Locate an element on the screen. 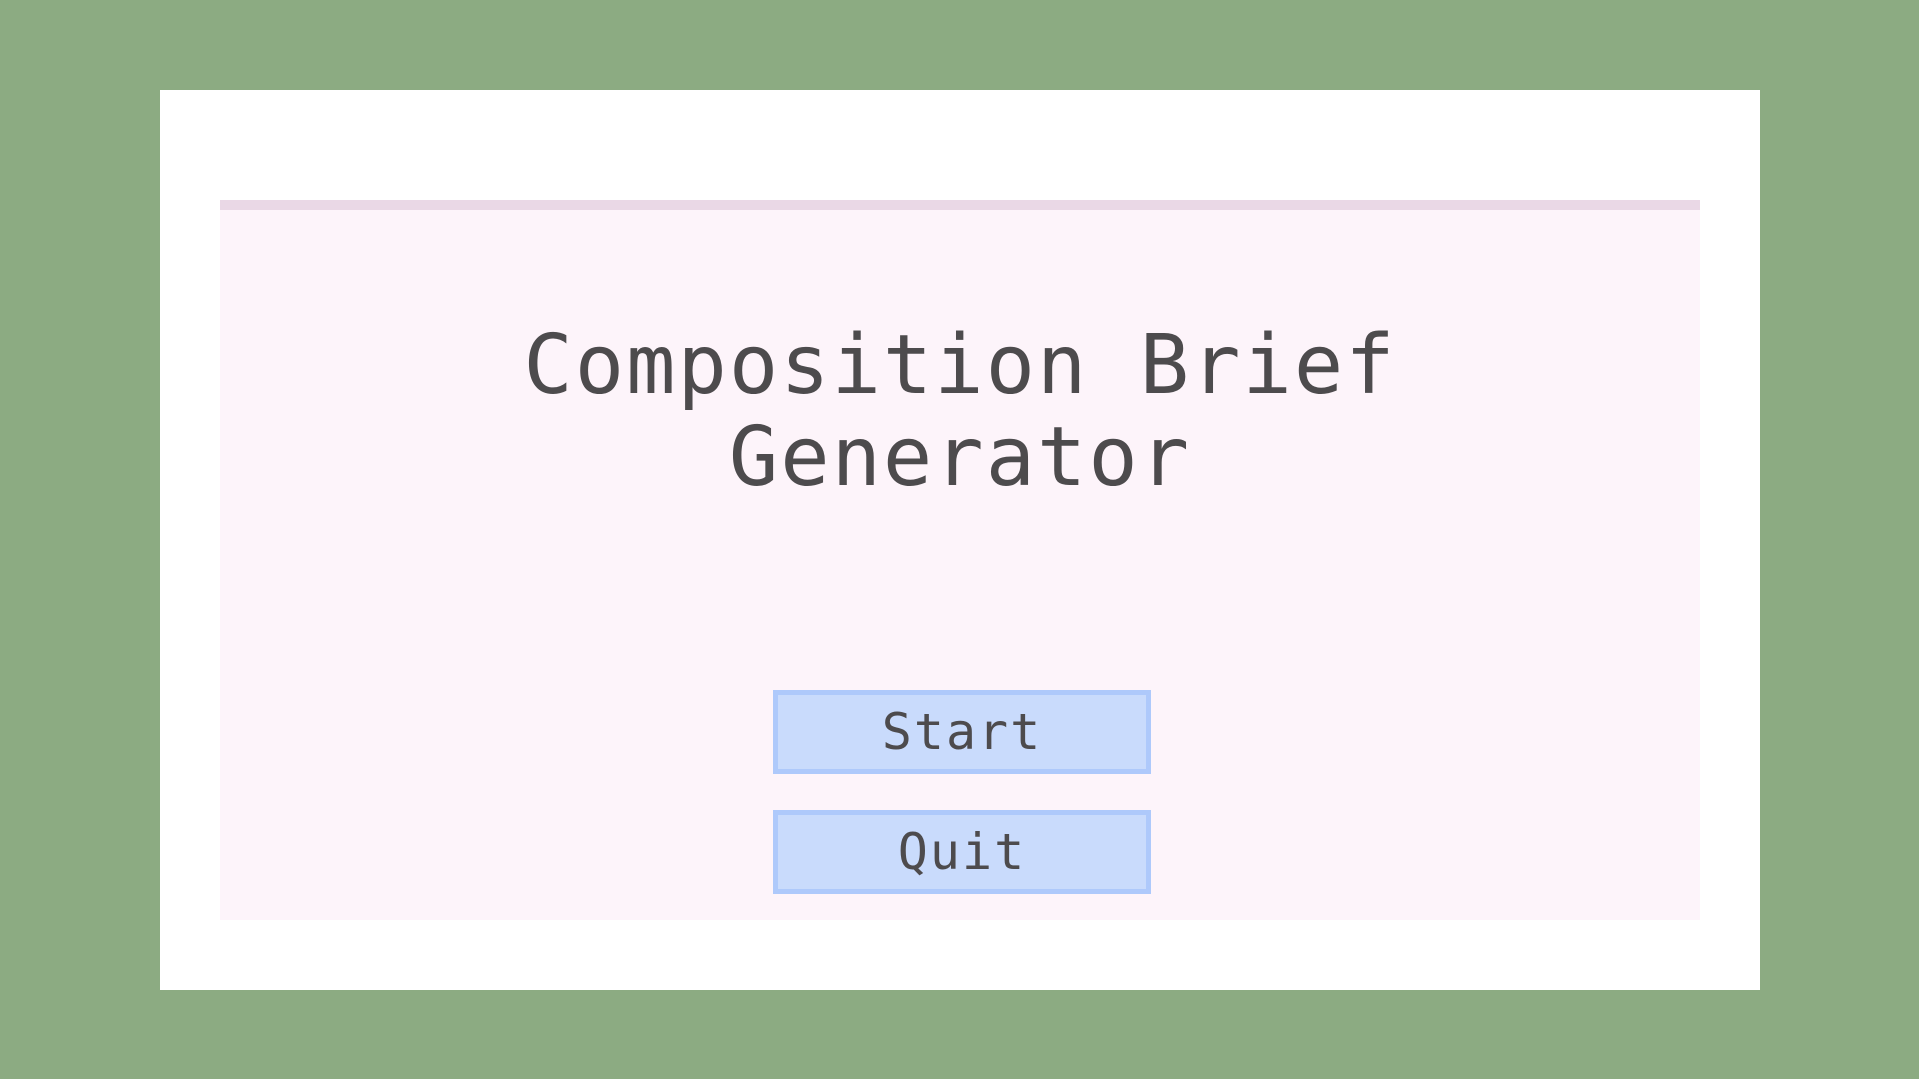  start-button: Start is located at coordinates (962, 732).